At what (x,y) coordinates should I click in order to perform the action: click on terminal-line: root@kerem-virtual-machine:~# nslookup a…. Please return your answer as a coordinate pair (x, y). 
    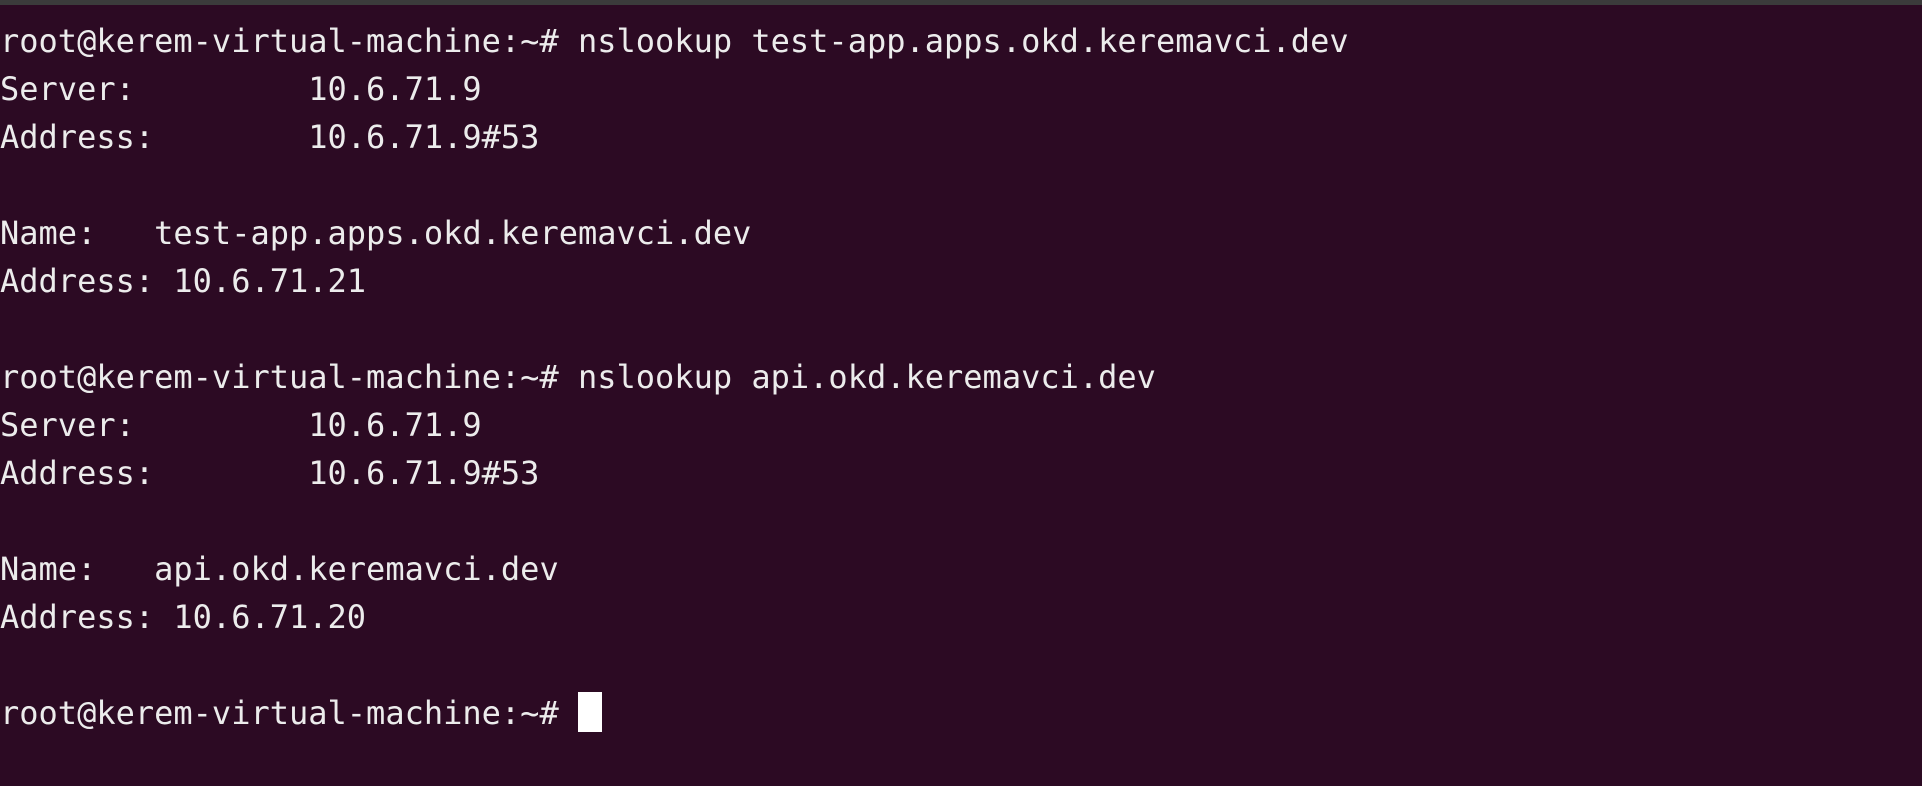
    Looking at the image, I should click on (578, 377).